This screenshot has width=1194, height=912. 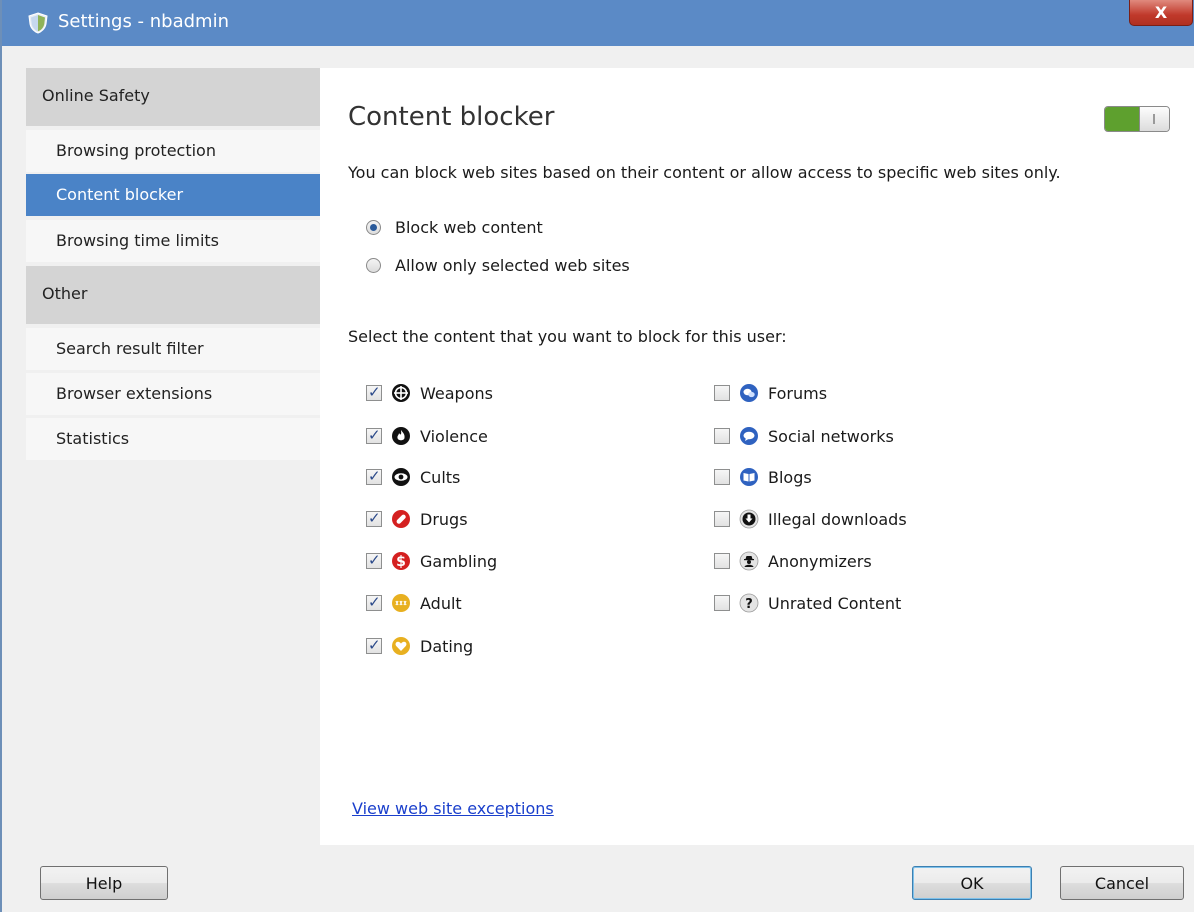 What do you see at coordinates (143, 21) in the screenshot?
I see `window-title: Settings - nbadmin` at bounding box center [143, 21].